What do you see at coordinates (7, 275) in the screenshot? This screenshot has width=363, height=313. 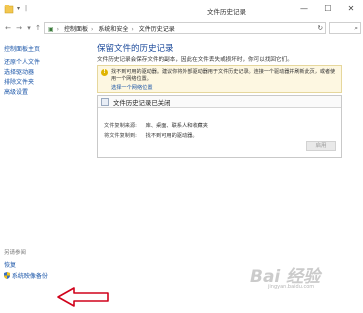 I see `shield-icon` at bounding box center [7, 275].